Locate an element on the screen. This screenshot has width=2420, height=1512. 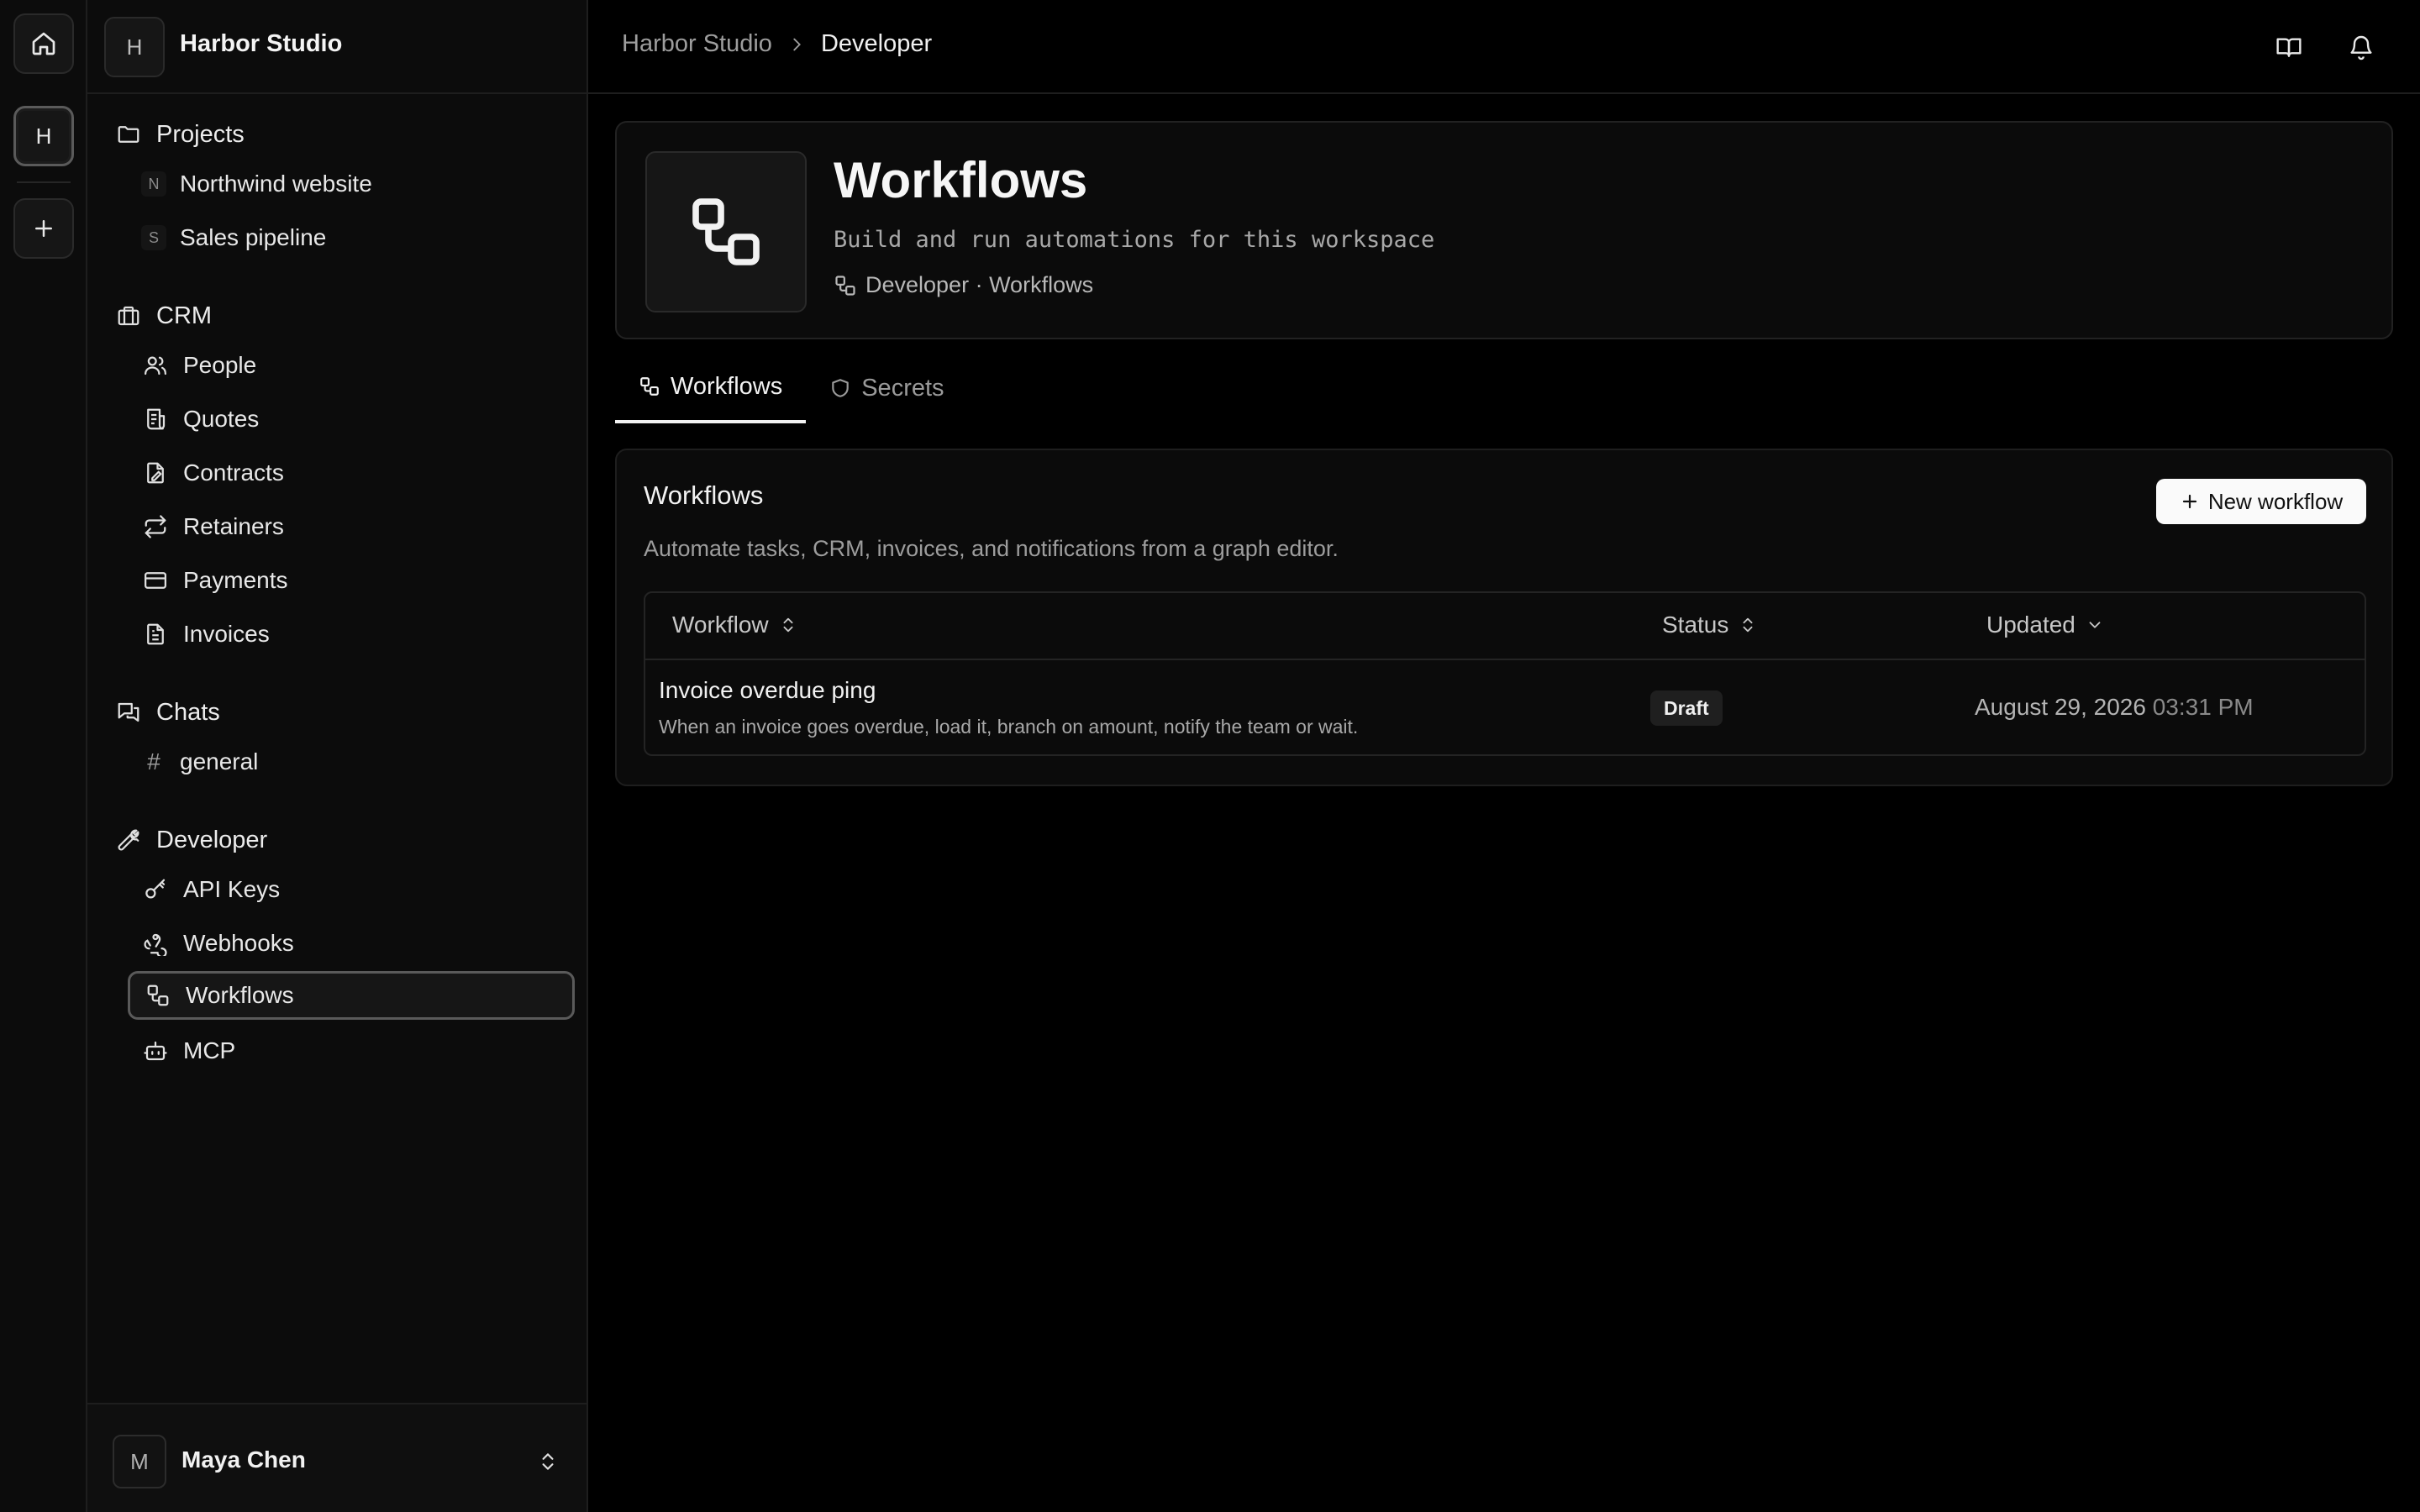
sidebar-item-label: API Keys is located at coordinates (232, 889).